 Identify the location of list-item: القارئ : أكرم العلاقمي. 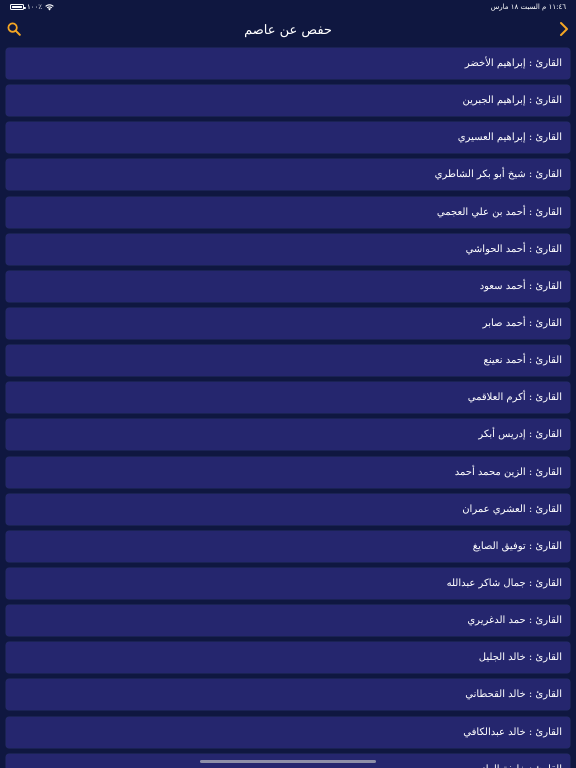
(288, 398).